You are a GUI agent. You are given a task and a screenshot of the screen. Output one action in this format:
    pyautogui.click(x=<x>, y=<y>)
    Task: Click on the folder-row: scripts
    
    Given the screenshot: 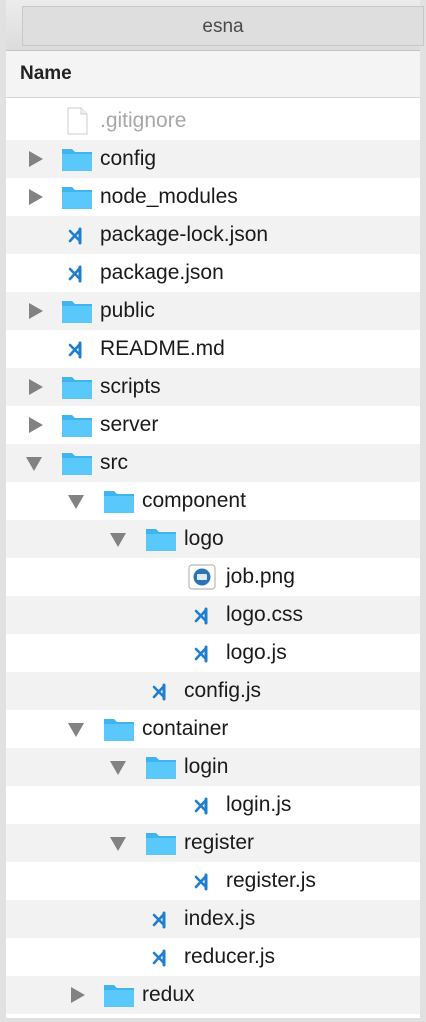 What is the action you would take?
    pyautogui.click(x=213, y=387)
    